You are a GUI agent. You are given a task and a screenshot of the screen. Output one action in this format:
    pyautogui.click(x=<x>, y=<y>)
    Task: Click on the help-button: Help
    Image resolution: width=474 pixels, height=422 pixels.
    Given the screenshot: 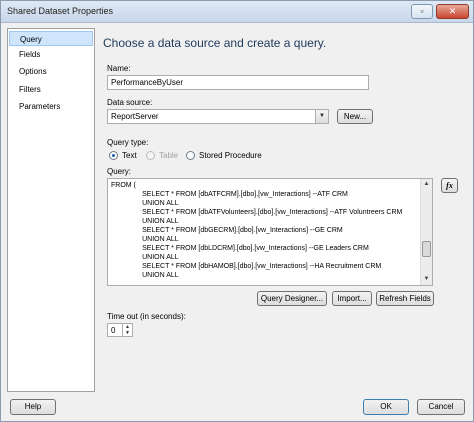 What is the action you would take?
    pyautogui.click(x=33, y=407)
    